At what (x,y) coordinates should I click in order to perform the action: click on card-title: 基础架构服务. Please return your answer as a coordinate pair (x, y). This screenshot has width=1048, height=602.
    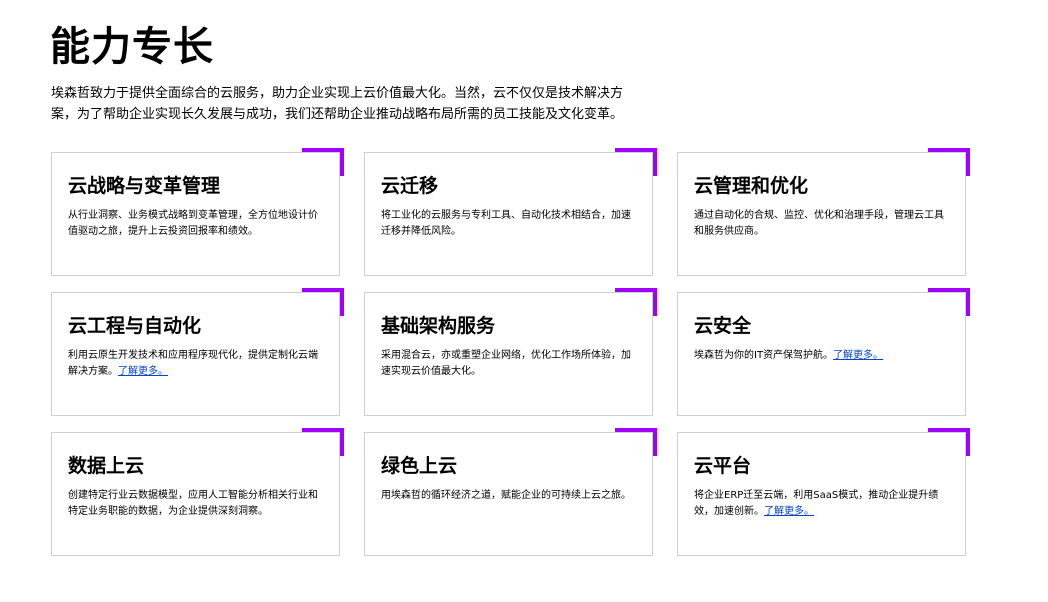
    Looking at the image, I should click on (438, 326).